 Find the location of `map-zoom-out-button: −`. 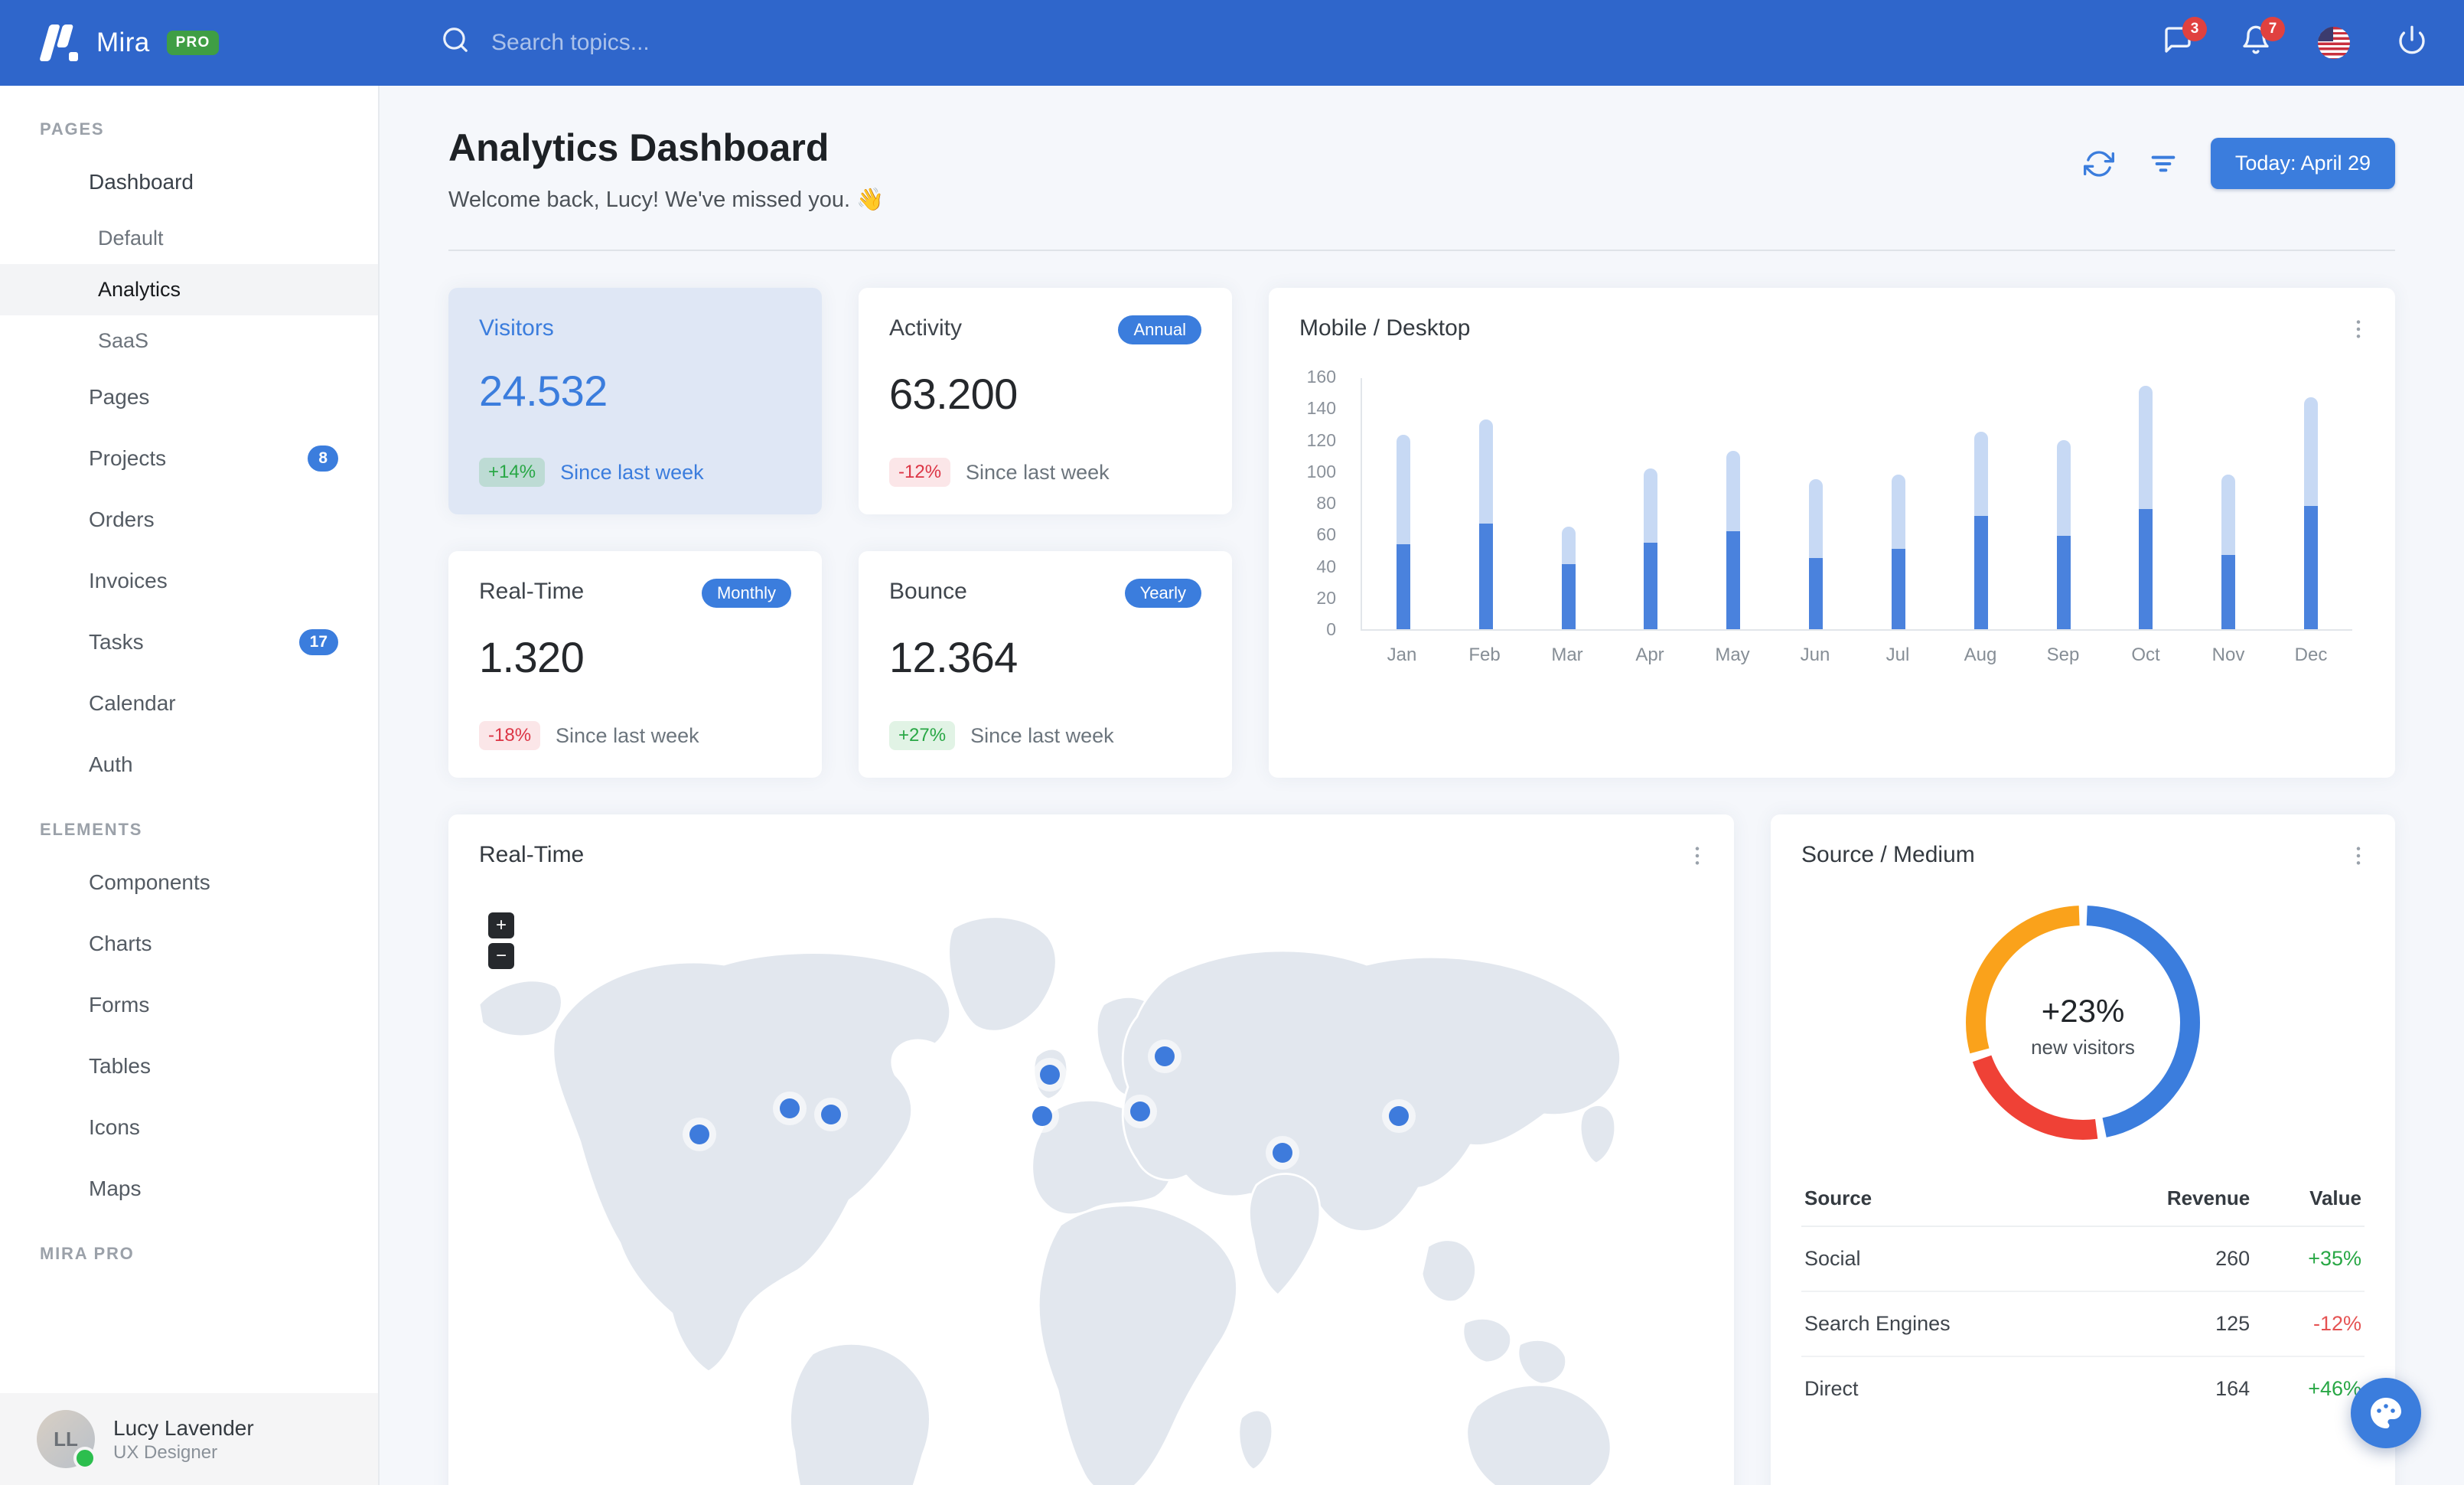

map-zoom-out-button: − is located at coordinates (501, 956).